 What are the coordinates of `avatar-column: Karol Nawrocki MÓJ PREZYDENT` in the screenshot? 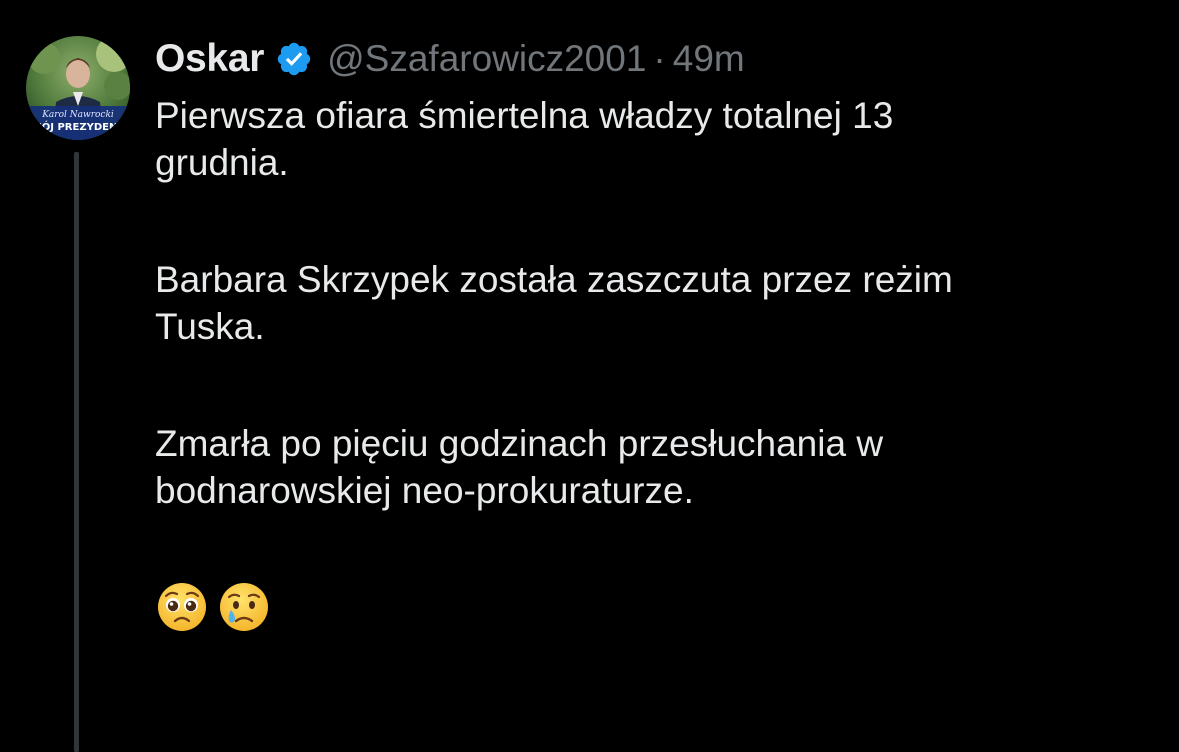 It's located at (78, 394).